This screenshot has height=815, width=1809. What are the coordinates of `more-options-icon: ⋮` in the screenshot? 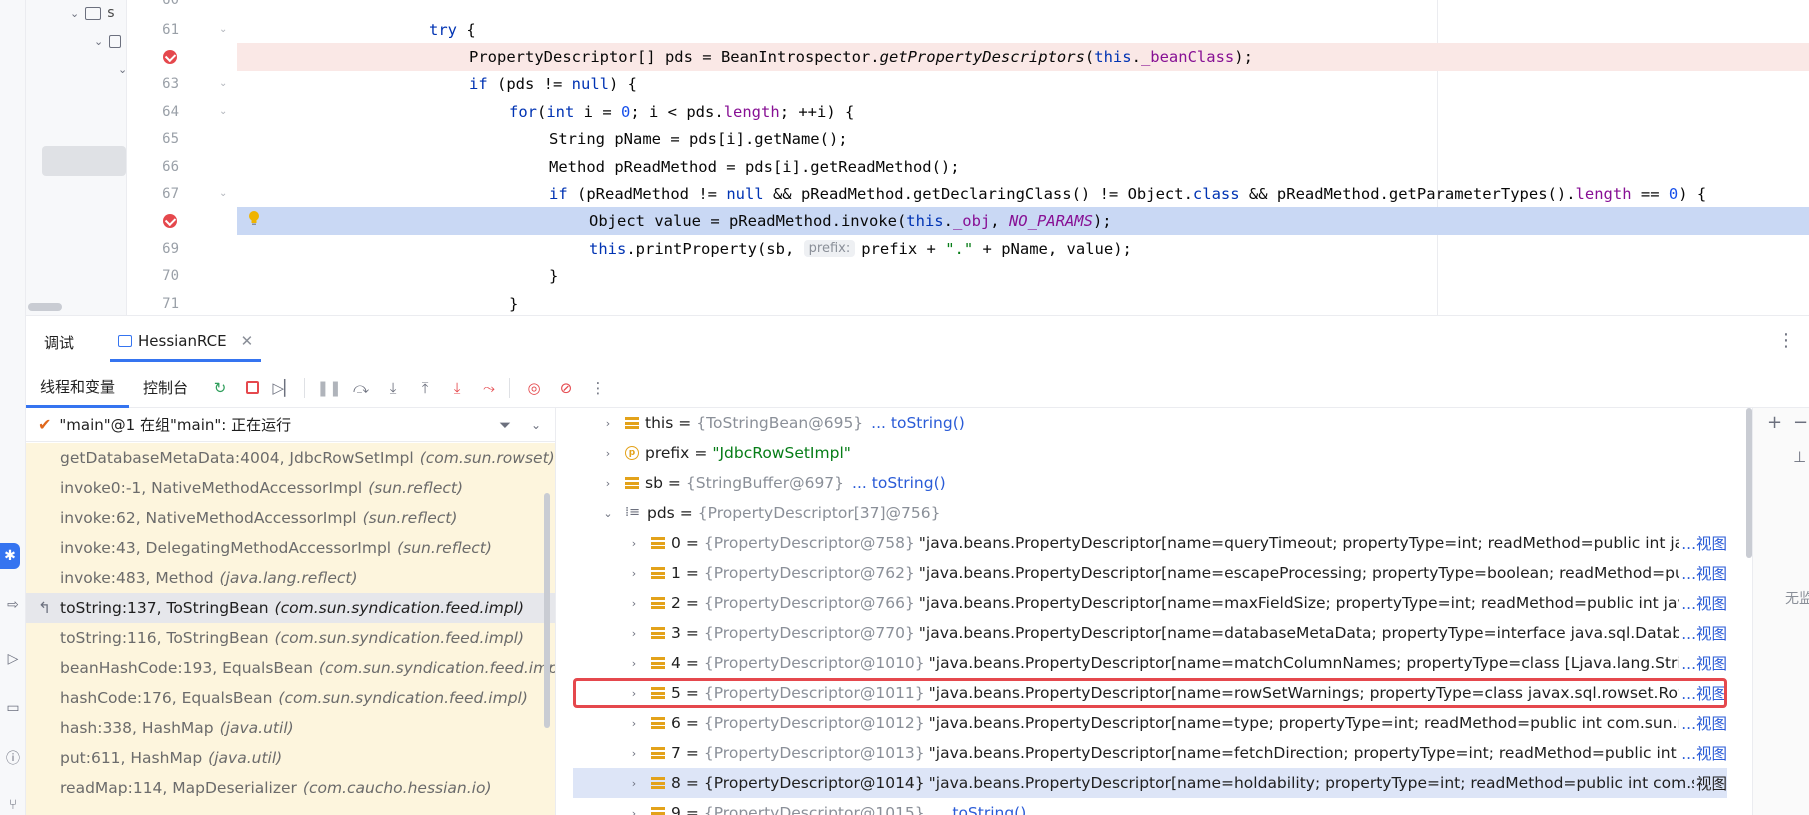 It's located at (1786, 340).